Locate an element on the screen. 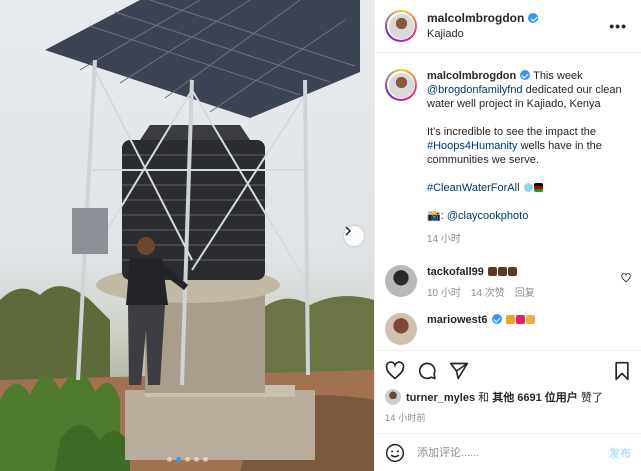 The width and height of the screenshot is (641, 471). bookmark-icon is located at coordinates (622, 371).